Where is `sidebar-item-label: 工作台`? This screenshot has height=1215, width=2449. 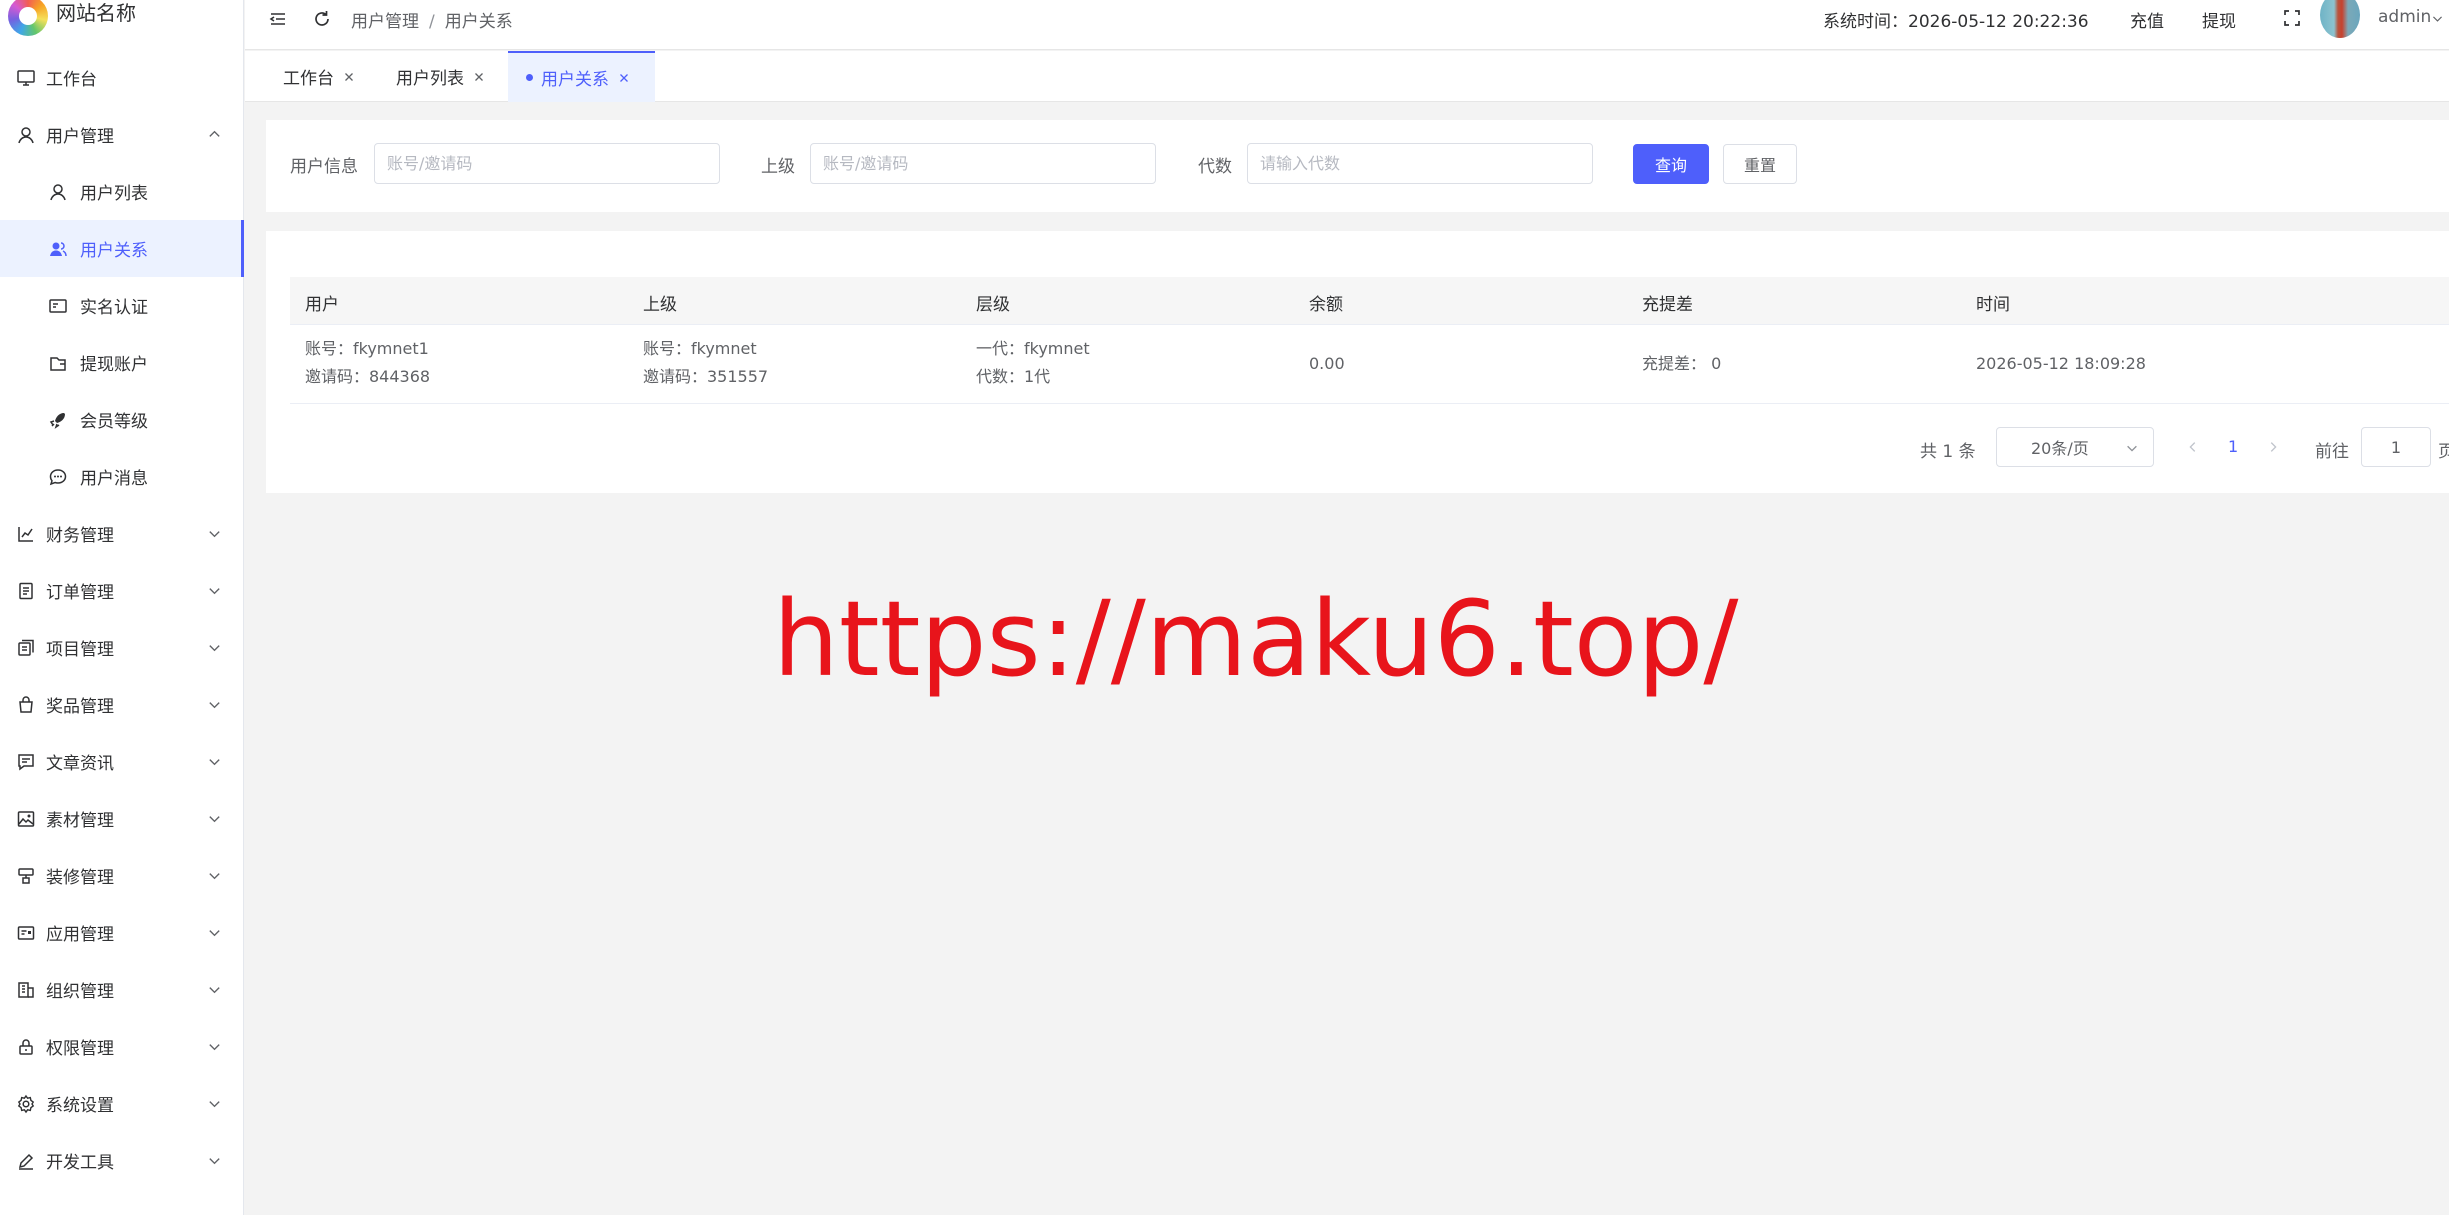
sidebar-item-label: 工作台 is located at coordinates (71, 80).